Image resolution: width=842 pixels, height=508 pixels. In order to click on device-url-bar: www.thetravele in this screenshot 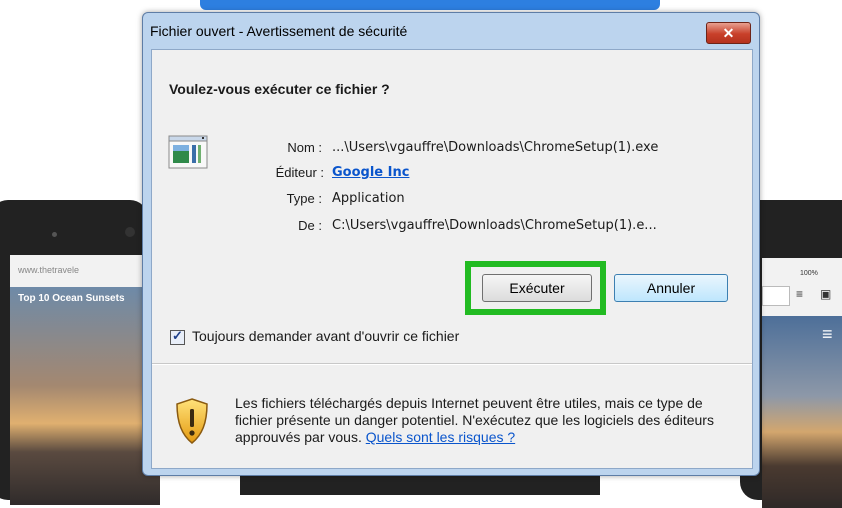, I will do `click(85, 271)`.